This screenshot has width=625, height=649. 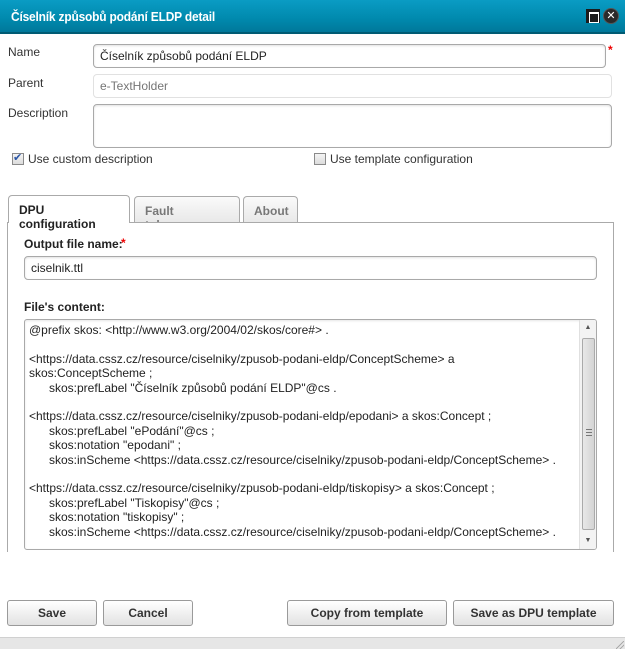 I want to click on cancel-button: Cancel, so click(x=148, y=613).